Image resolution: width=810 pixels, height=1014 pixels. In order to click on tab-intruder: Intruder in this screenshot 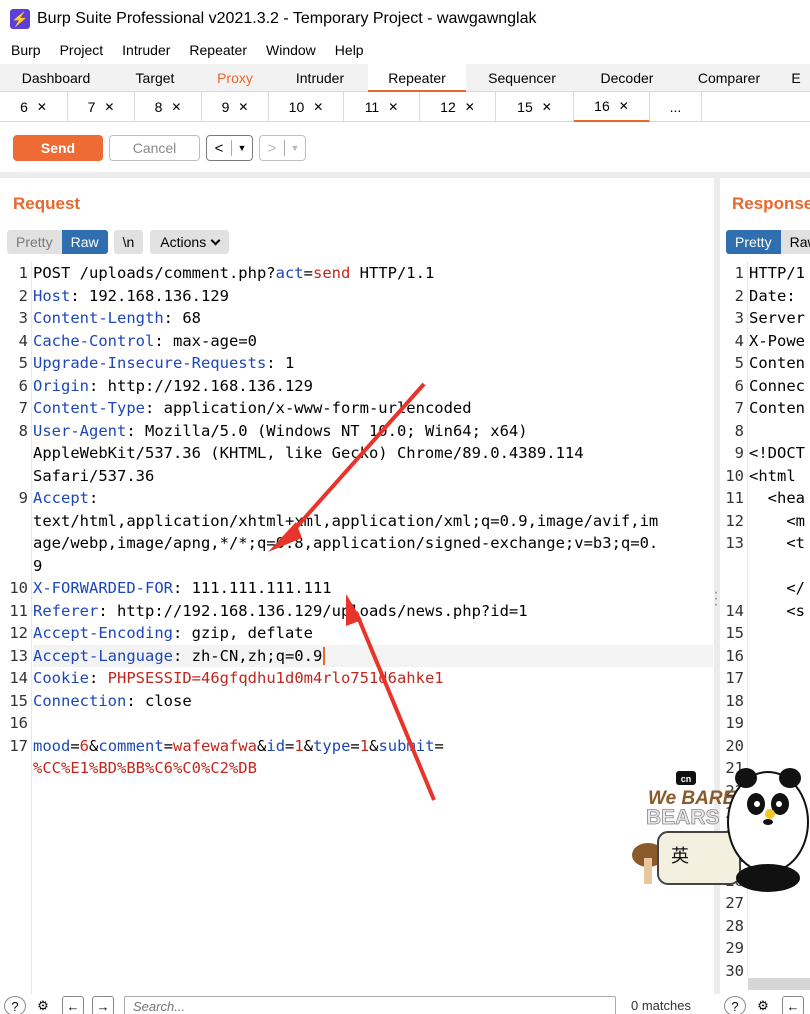, I will do `click(320, 78)`.